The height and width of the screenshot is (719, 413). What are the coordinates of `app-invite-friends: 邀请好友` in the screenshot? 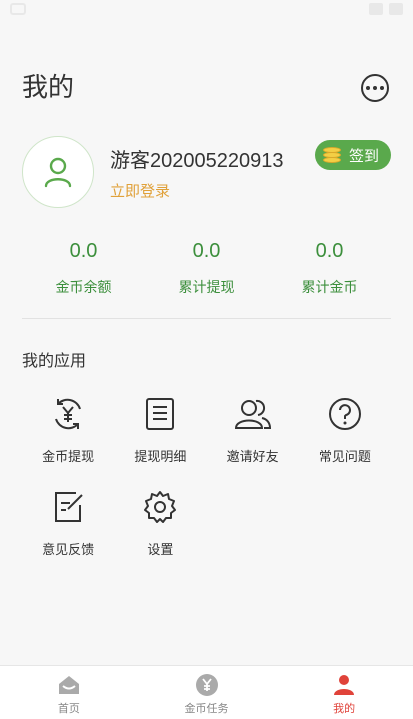 It's located at (253, 429).